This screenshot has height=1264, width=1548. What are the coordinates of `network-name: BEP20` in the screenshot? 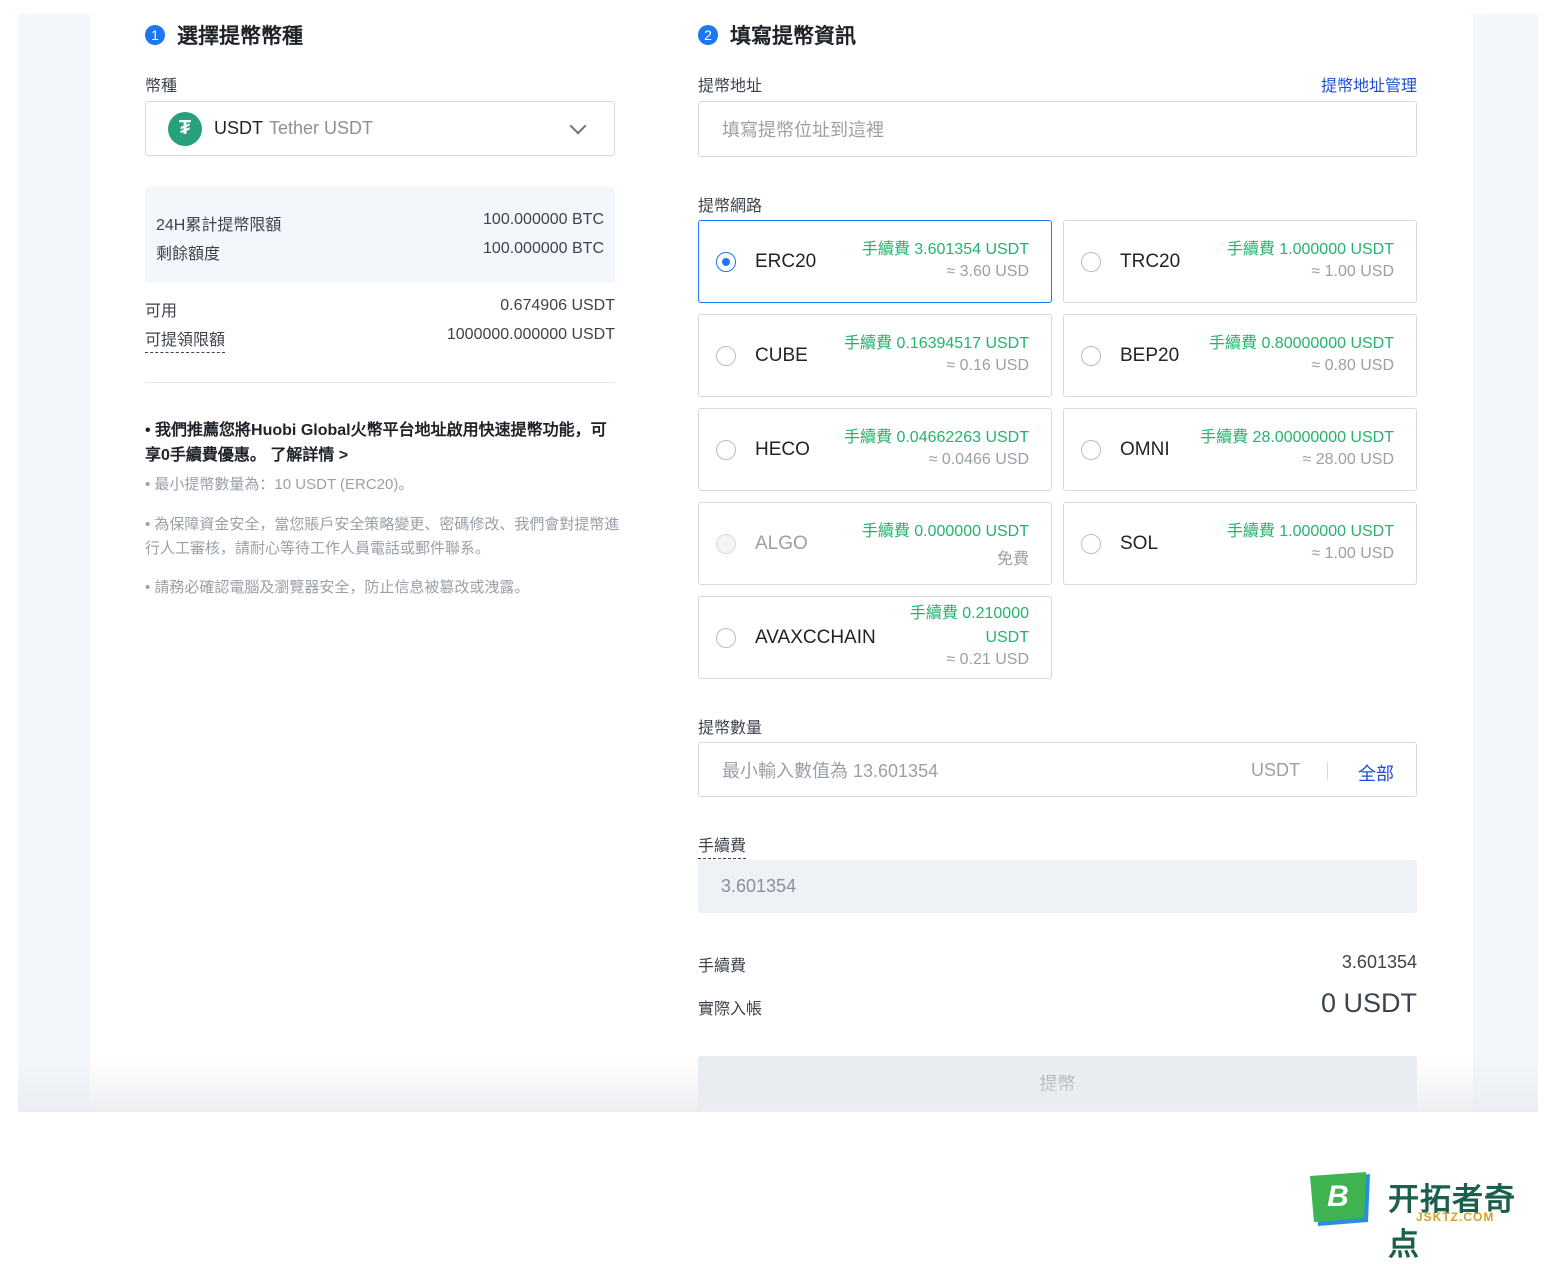 It's located at (1150, 355).